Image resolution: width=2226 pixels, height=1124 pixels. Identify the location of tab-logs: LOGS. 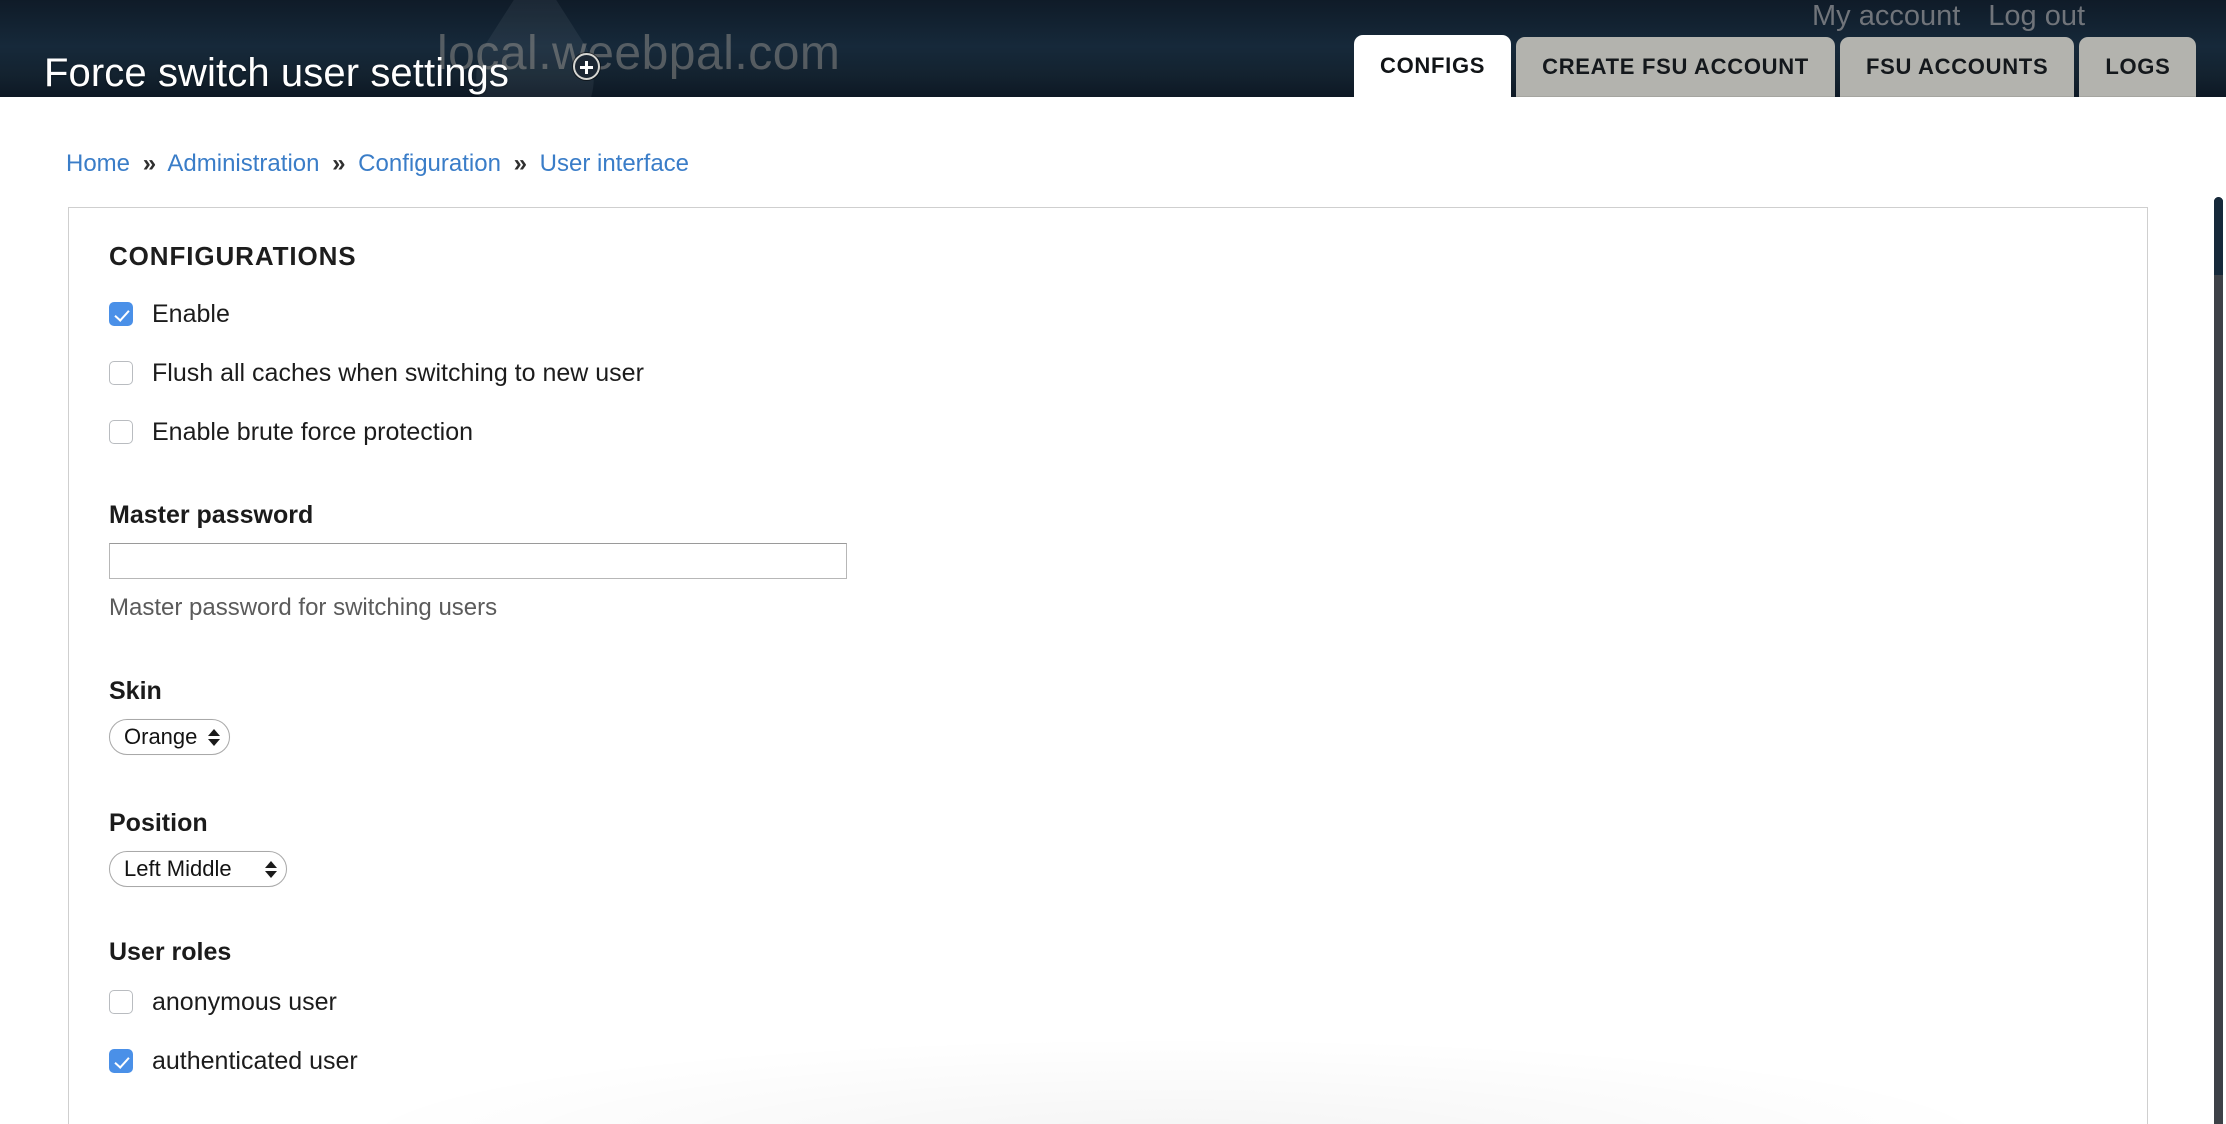
(2138, 67).